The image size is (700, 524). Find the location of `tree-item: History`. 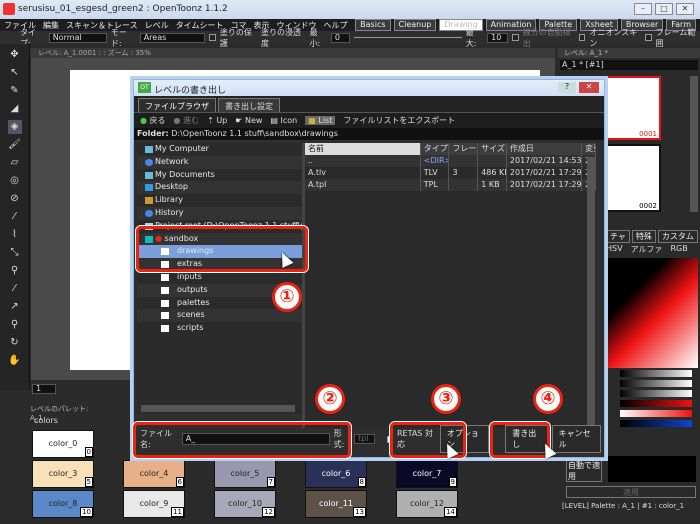

tree-item: History is located at coordinates (219, 213).